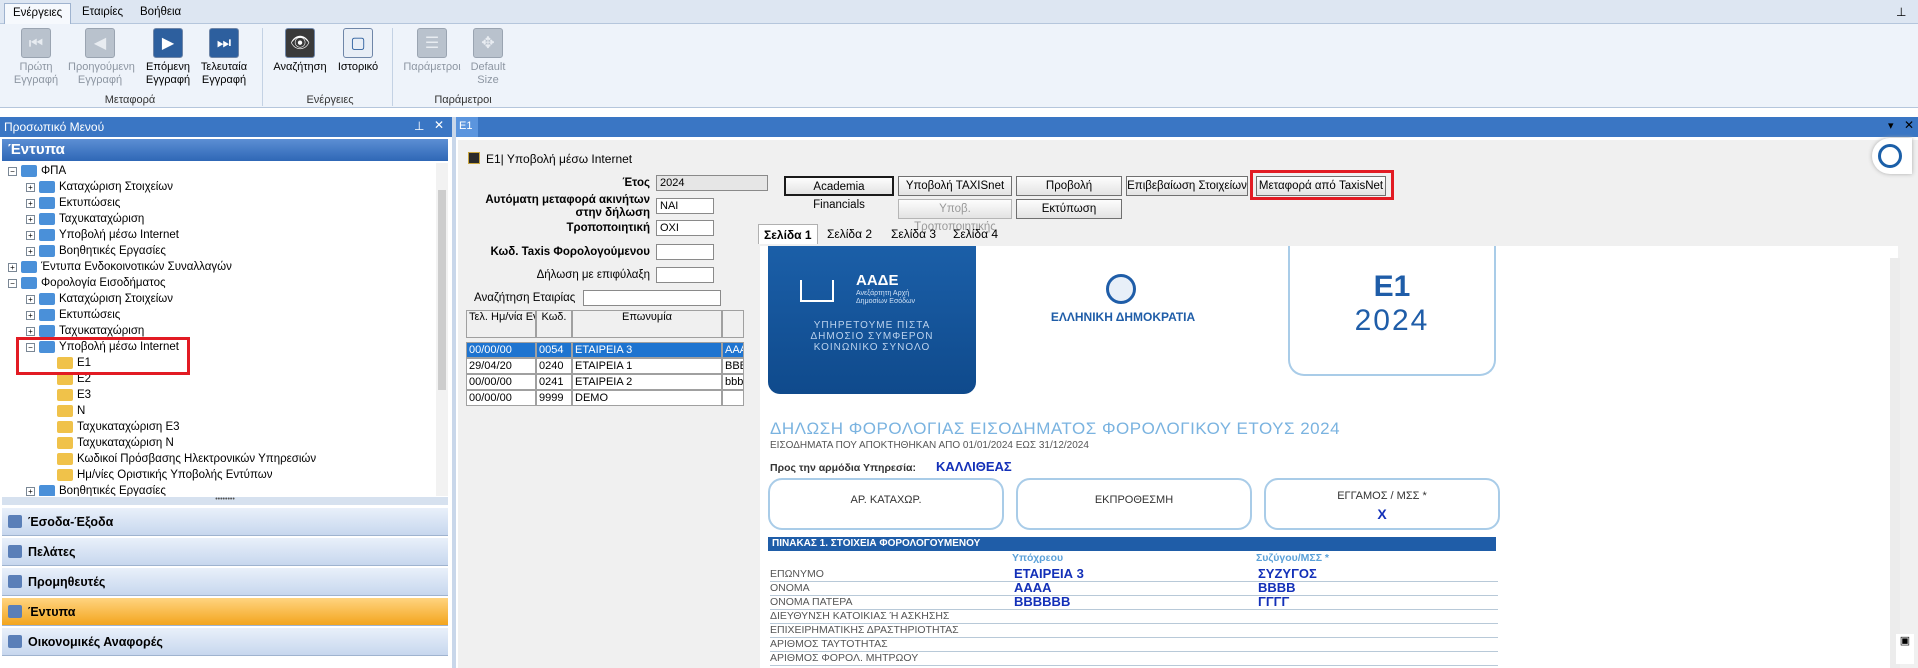 This screenshot has height=668, width=1918. What do you see at coordinates (685, 228) in the screenshot?
I see `amending-field: ΟΧΙ` at bounding box center [685, 228].